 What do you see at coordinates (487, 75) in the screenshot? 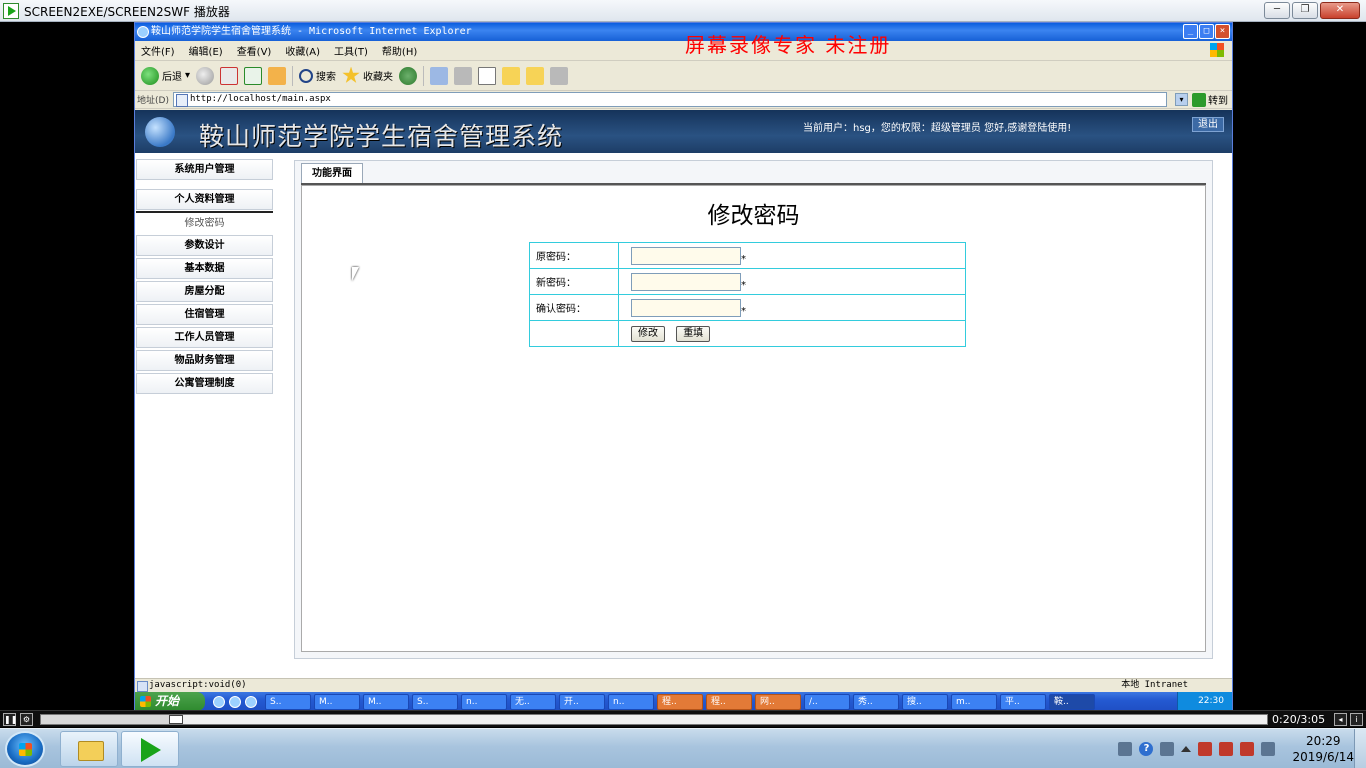
I see `edit-button` at bounding box center [487, 75].